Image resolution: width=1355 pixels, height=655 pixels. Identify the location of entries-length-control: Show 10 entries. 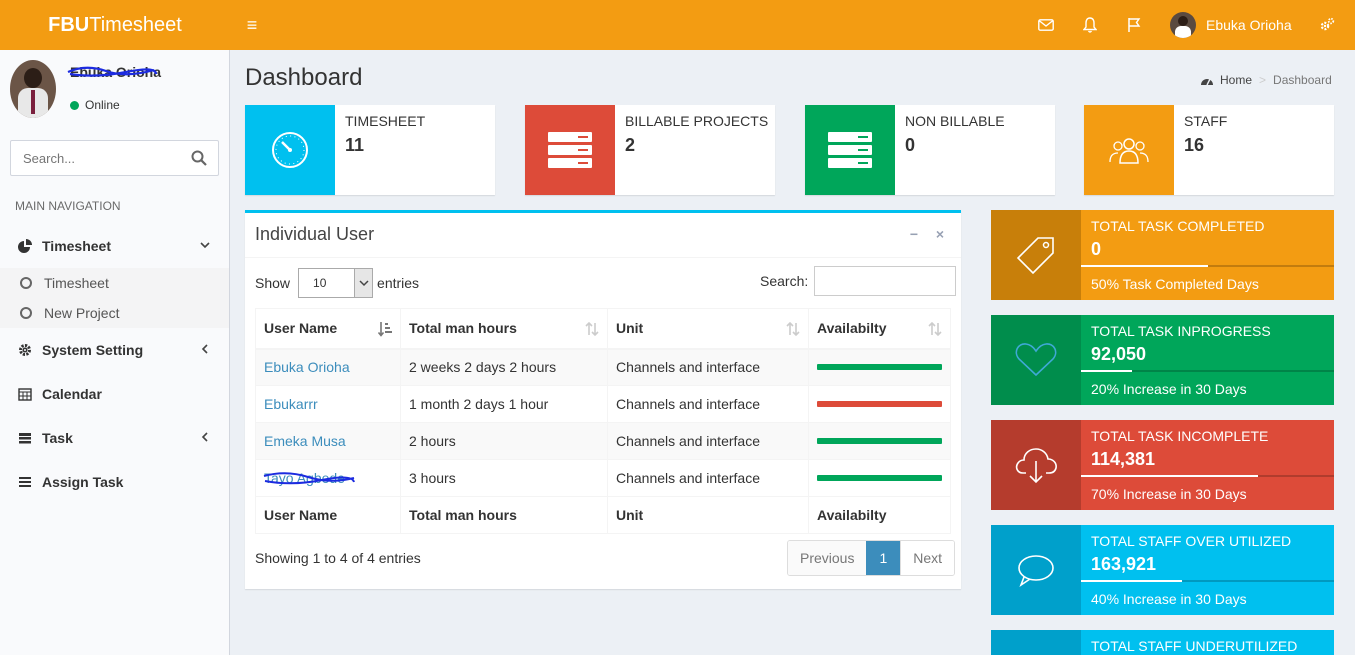
(337, 283).